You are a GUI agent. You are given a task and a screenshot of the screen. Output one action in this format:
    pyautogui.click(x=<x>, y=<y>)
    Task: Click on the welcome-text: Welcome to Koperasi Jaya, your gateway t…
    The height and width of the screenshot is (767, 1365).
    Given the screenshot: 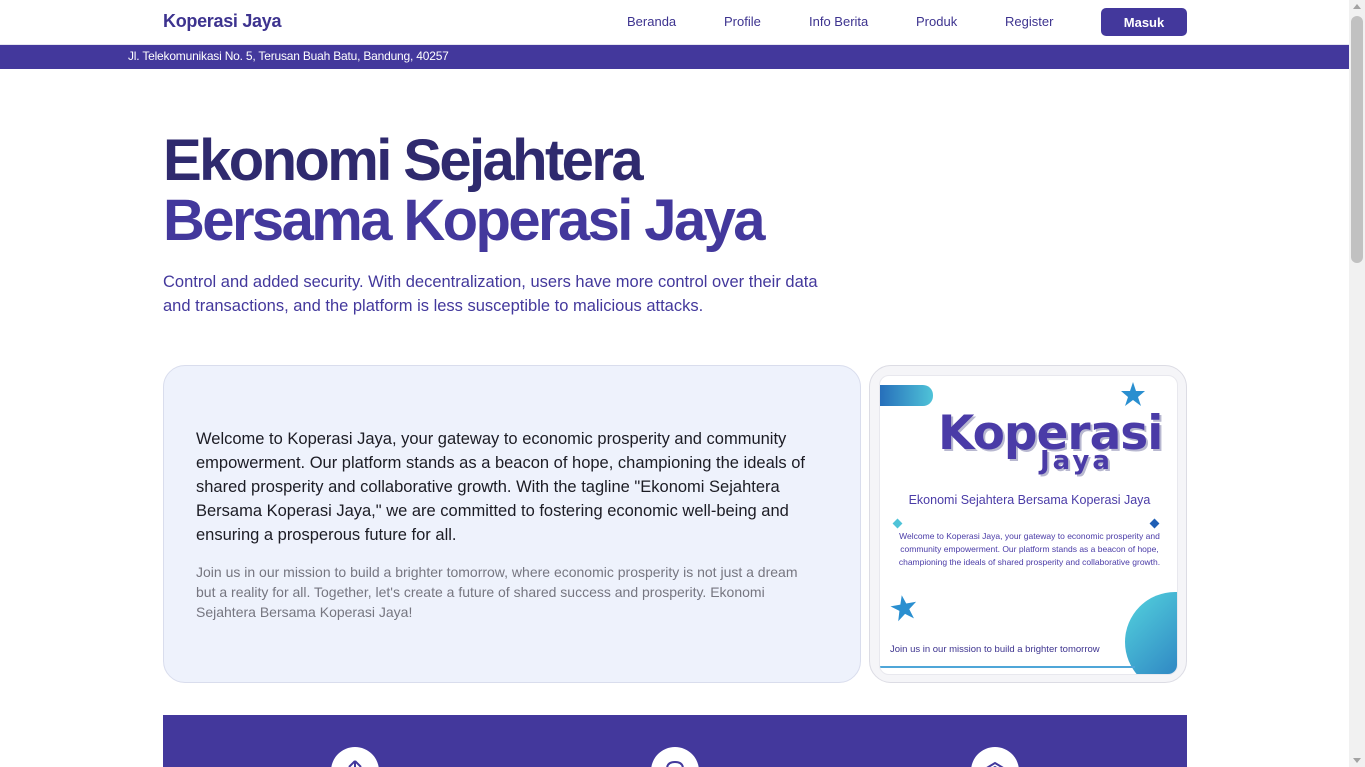 What is the action you would take?
    pyautogui.click(x=501, y=487)
    